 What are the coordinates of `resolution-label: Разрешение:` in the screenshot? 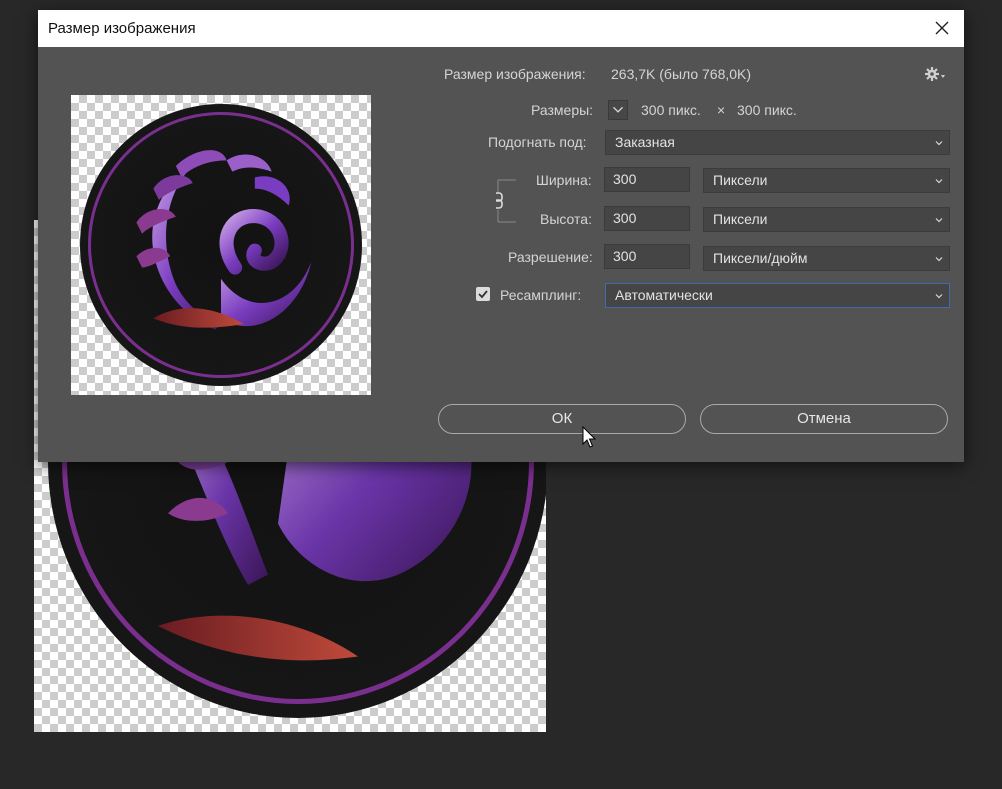 It's located at (550, 257).